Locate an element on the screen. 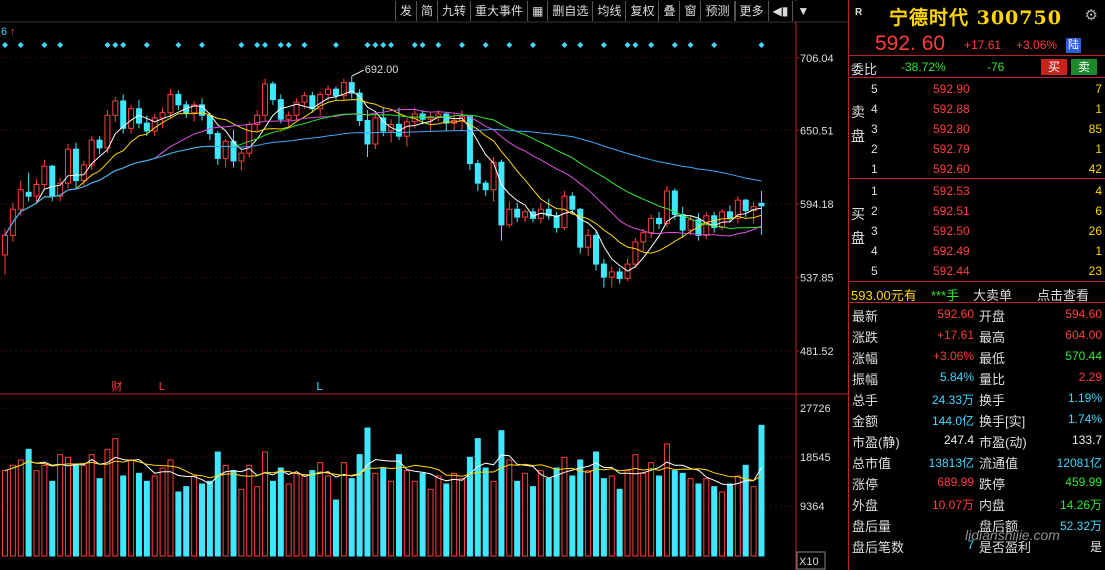 Image resolution: width=1105 pixels, height=570 pixels. toolbar-button: 删自选 is located at coordinates (569, 11).